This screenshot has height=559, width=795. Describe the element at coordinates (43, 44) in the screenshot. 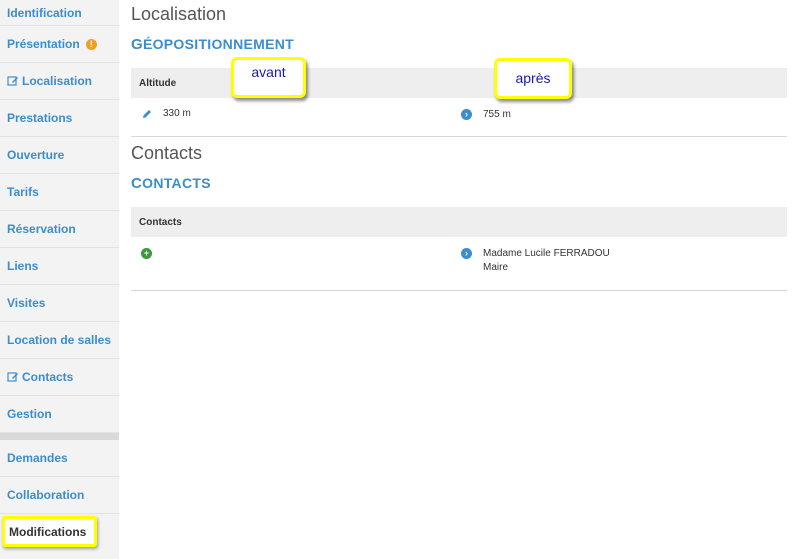

I see `sidebar-item-label: Présentation` at that location.